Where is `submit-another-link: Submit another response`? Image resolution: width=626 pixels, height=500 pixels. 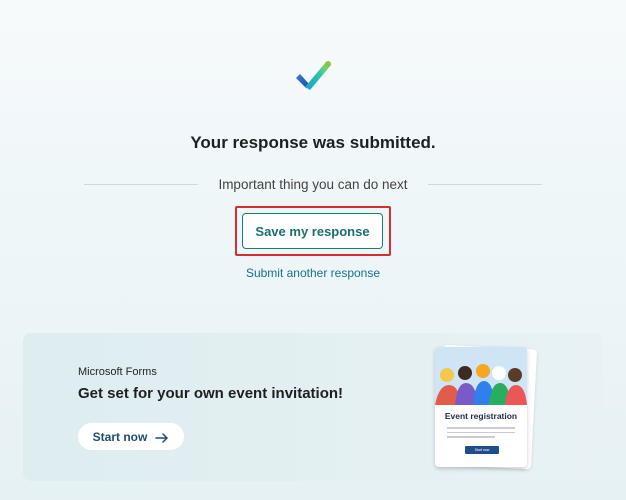
submit-another-link: Submit another response is located at coordinates (313, 273).